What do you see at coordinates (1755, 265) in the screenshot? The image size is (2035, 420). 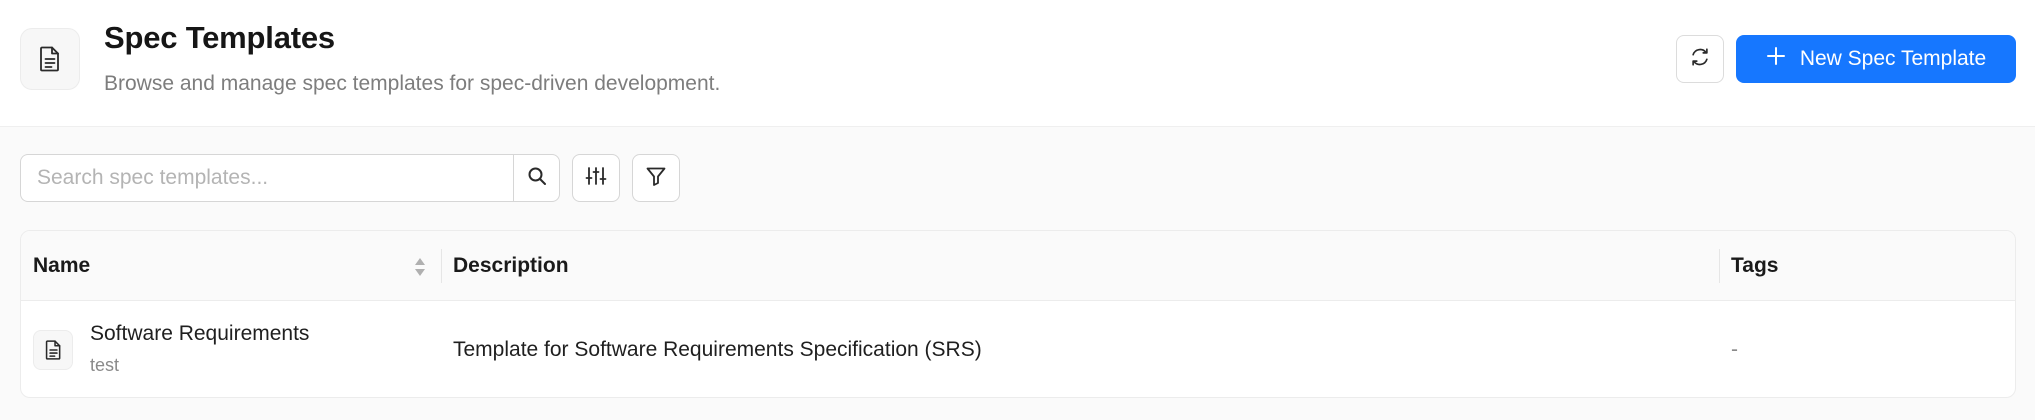 I see `column-header-tags: Tags` at bounding box center [1755, 265].